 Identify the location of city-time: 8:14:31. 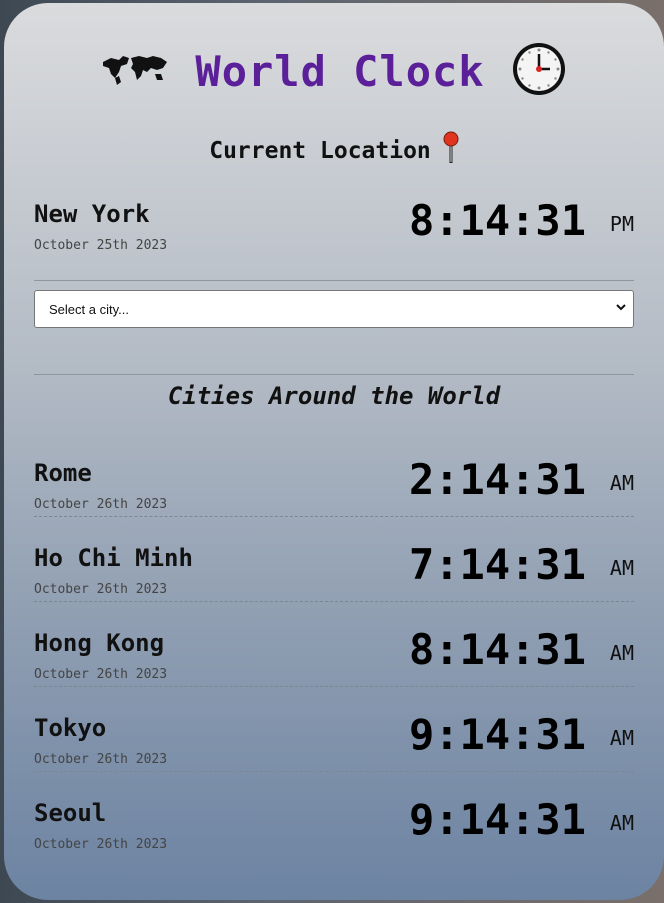
(497, 649).